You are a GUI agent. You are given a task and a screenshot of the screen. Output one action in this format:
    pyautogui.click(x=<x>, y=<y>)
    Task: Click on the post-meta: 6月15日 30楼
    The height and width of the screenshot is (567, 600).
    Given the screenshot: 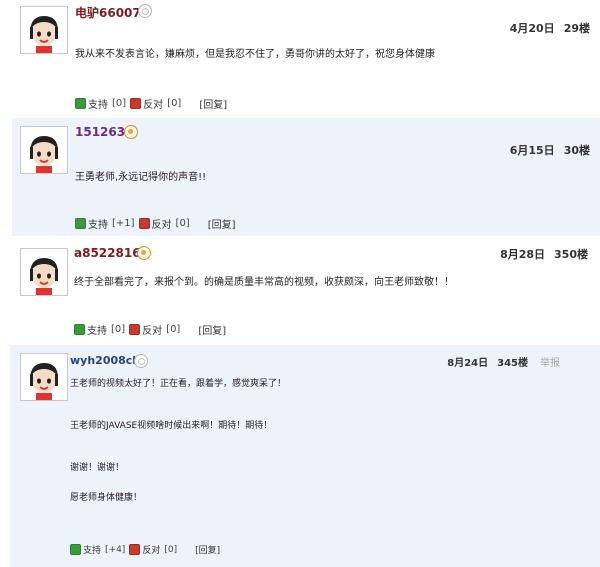 What is the action you would take?
    pyautogui.click(x=550, y=150)
    